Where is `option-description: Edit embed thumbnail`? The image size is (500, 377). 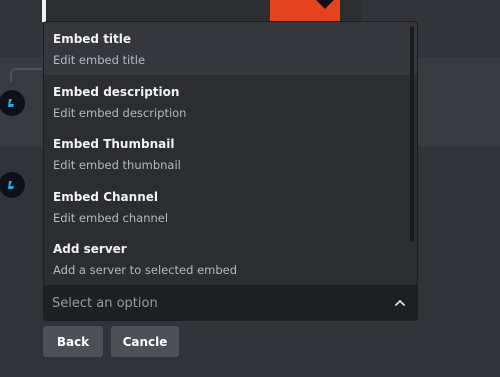 option-description: Edit embed thumbnail is located at coordinates (117, 165).